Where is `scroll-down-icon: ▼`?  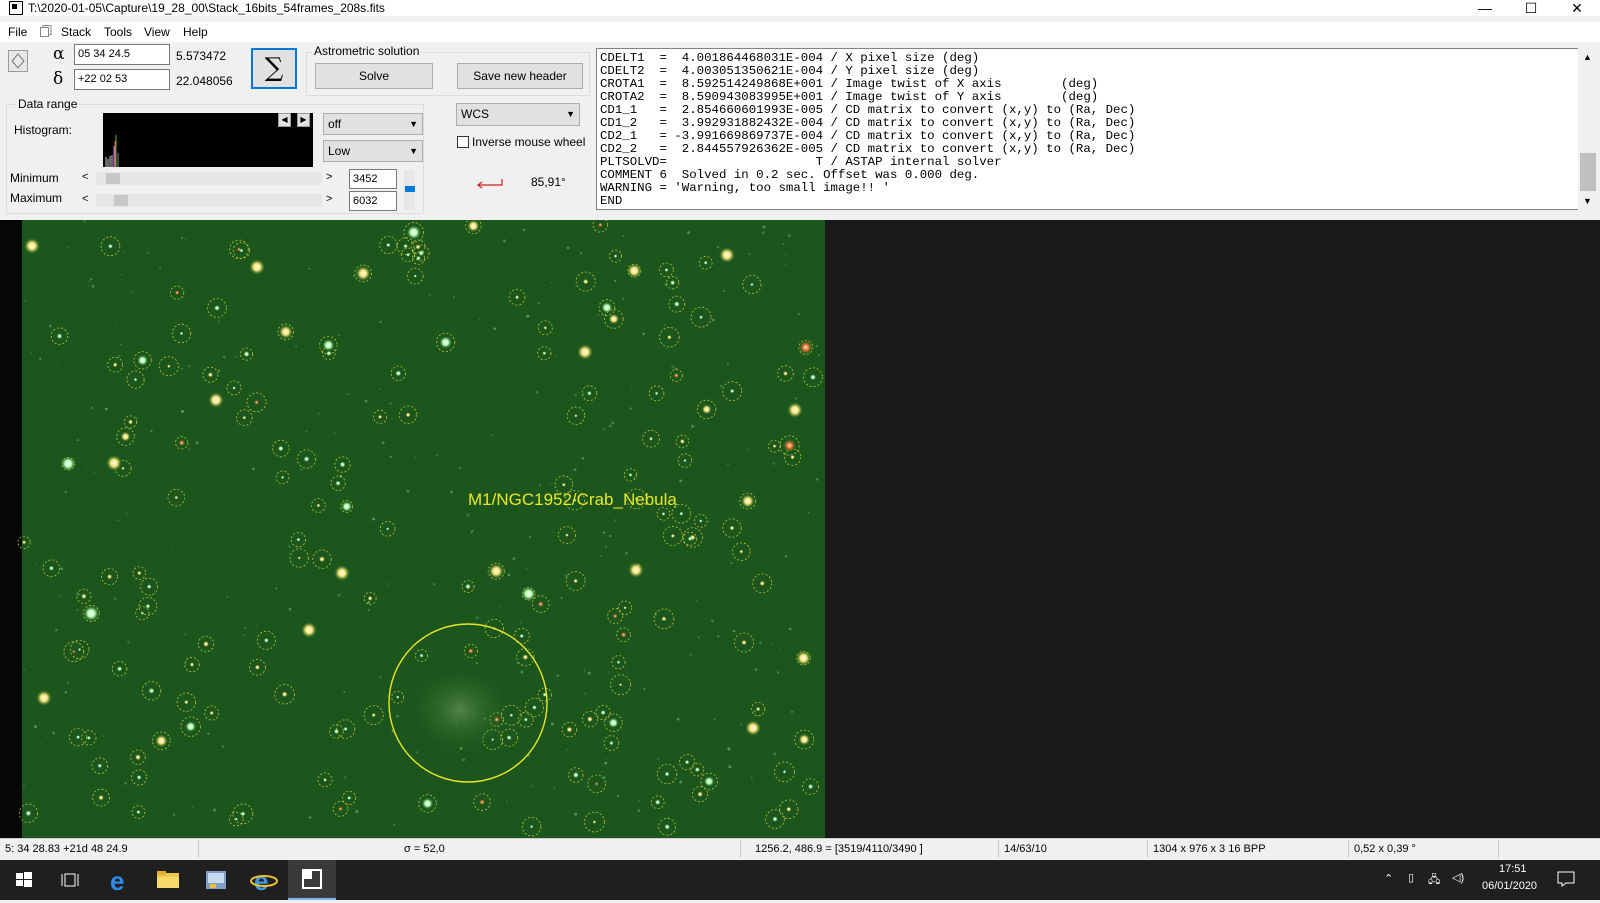 scroll-down-icon: ▼ is located at coordinates (1587, 201).